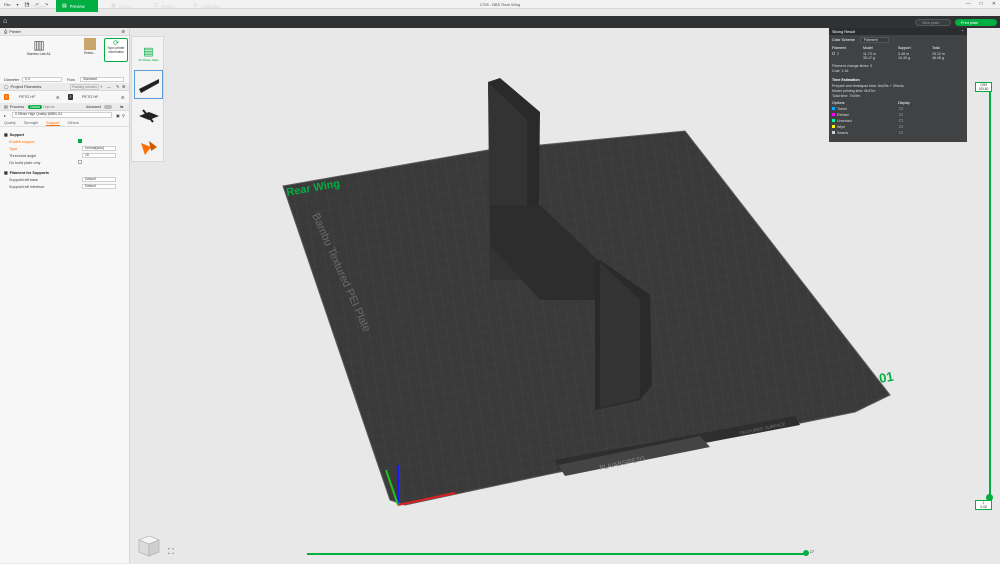 The height and width of the screenshot is (564, 1000). Describe the element at coordinates (109, 86) in the screenshot. I see `remove-filament-icon: —` at that location.